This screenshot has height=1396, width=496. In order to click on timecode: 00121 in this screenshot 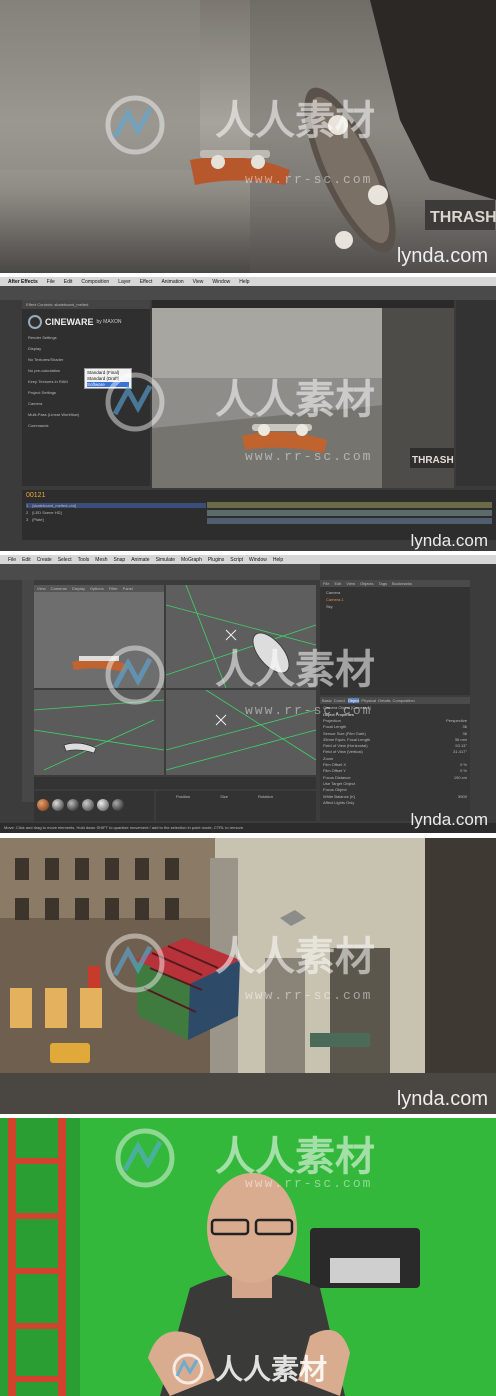, I will do `click(259, 495)`.